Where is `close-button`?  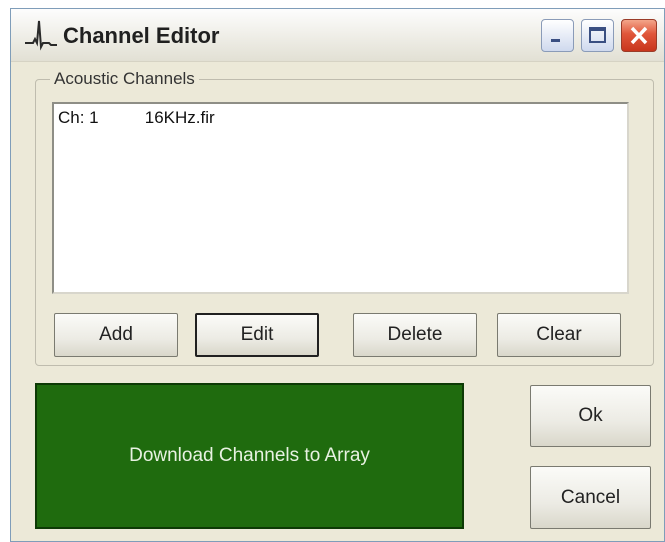 close-button is located at coordinates (639, 35).